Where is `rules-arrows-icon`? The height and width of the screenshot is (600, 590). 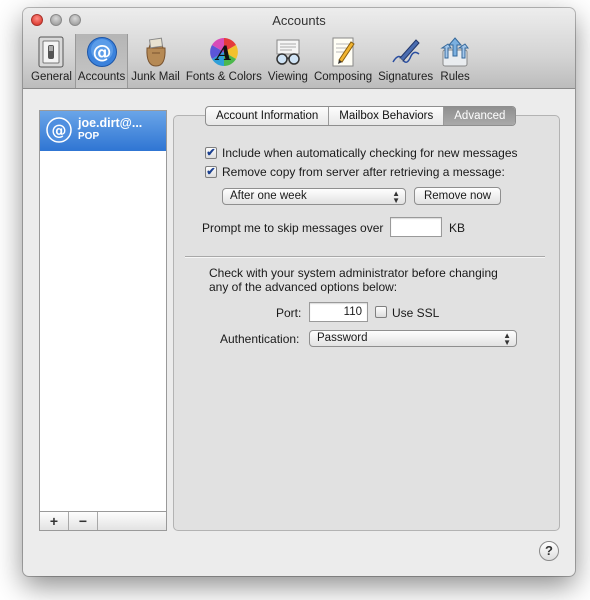
rules-arrows-icon is located at coordinates (455, 52).